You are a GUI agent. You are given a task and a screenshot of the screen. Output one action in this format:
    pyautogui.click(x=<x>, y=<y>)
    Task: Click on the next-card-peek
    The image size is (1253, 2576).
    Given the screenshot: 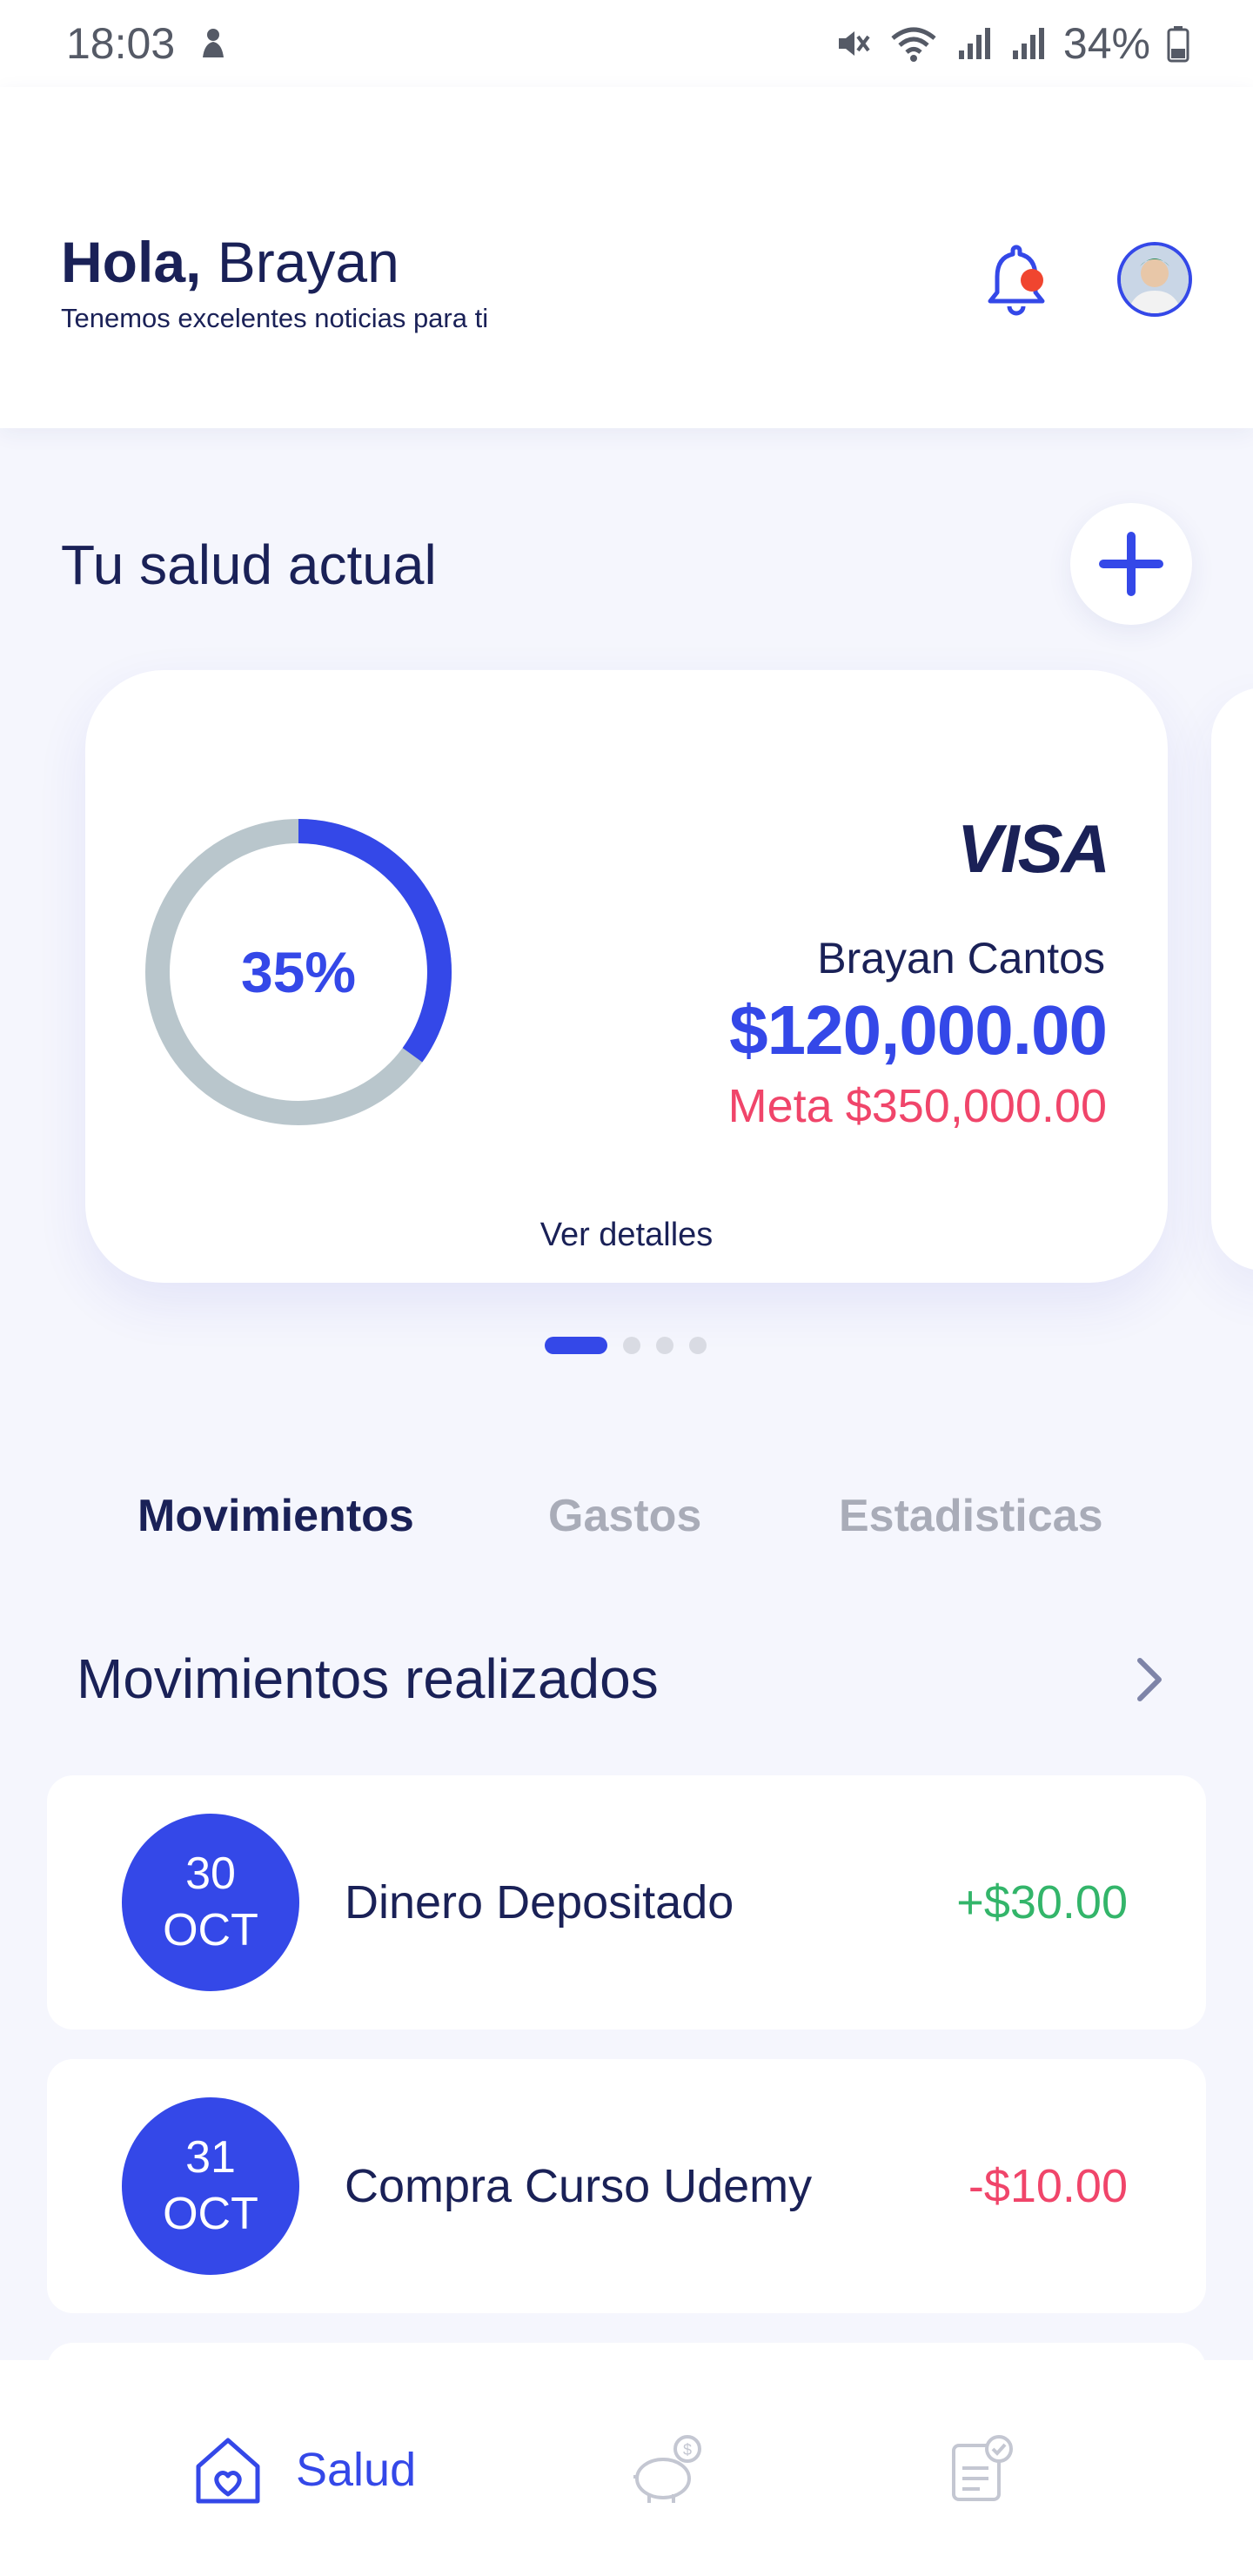 What is the action you would take?
    pyautogui.click(x=1232, y=980)
    